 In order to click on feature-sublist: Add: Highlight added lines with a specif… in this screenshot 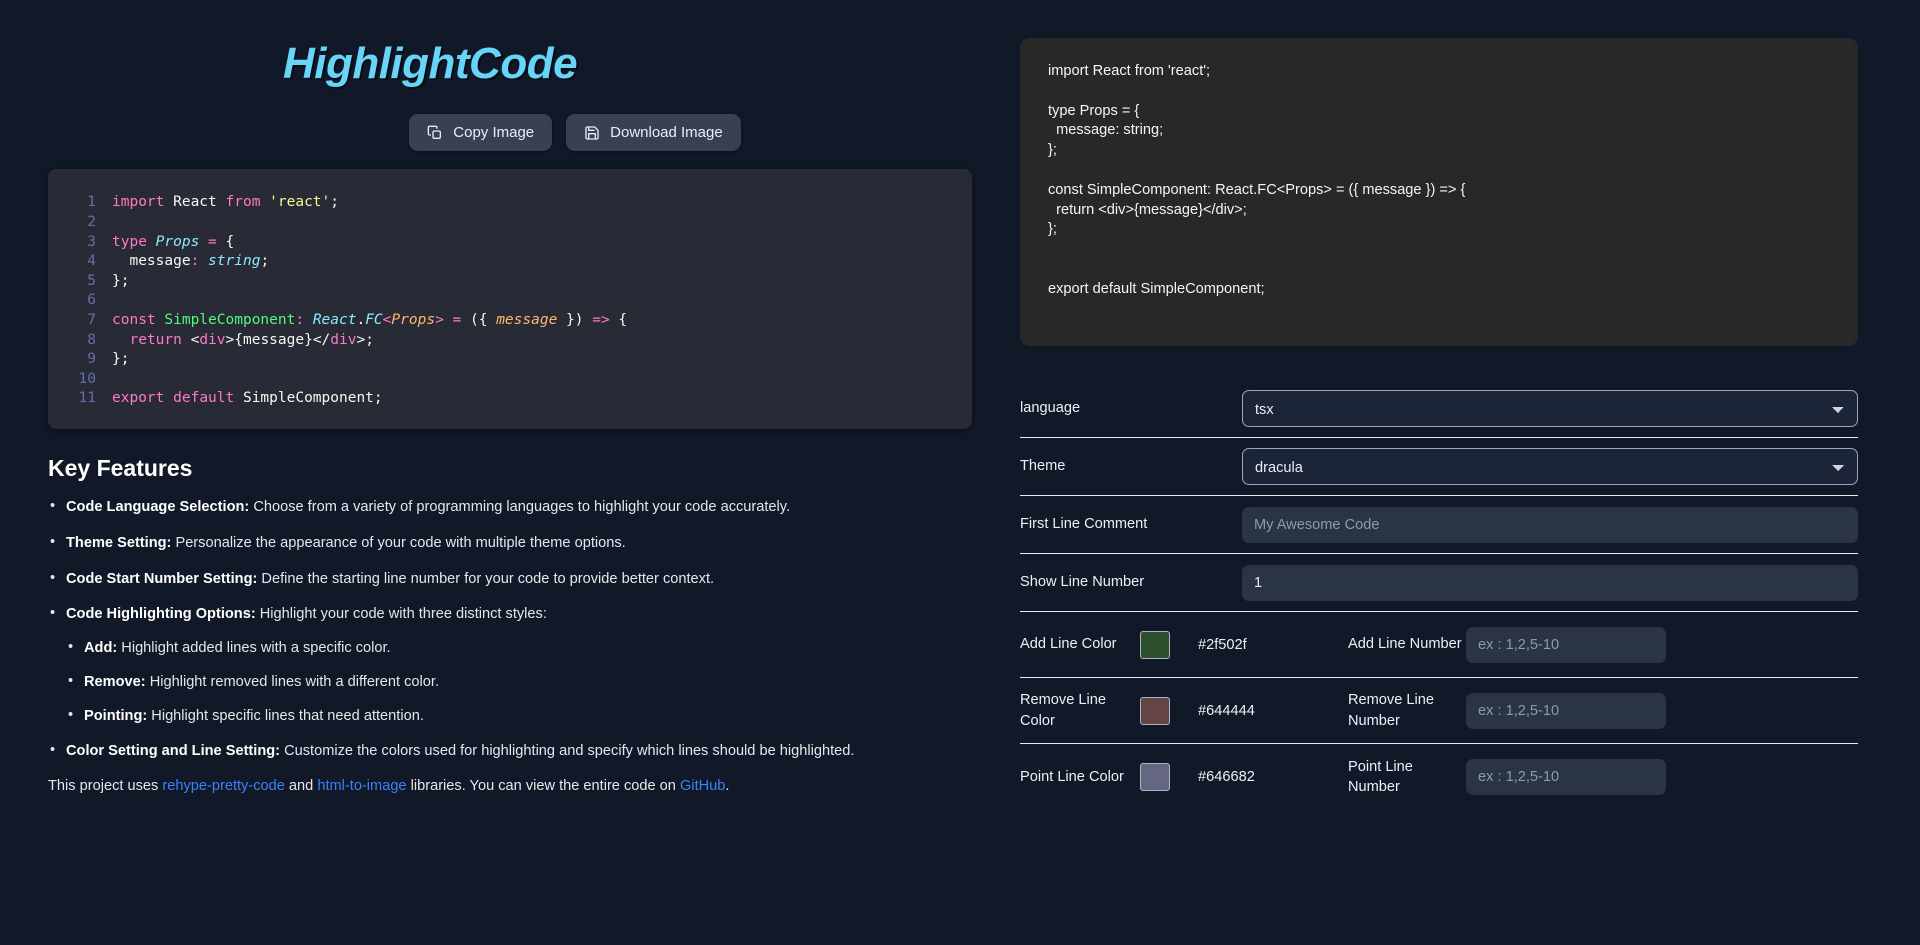, I will do `click(519, 682)`.